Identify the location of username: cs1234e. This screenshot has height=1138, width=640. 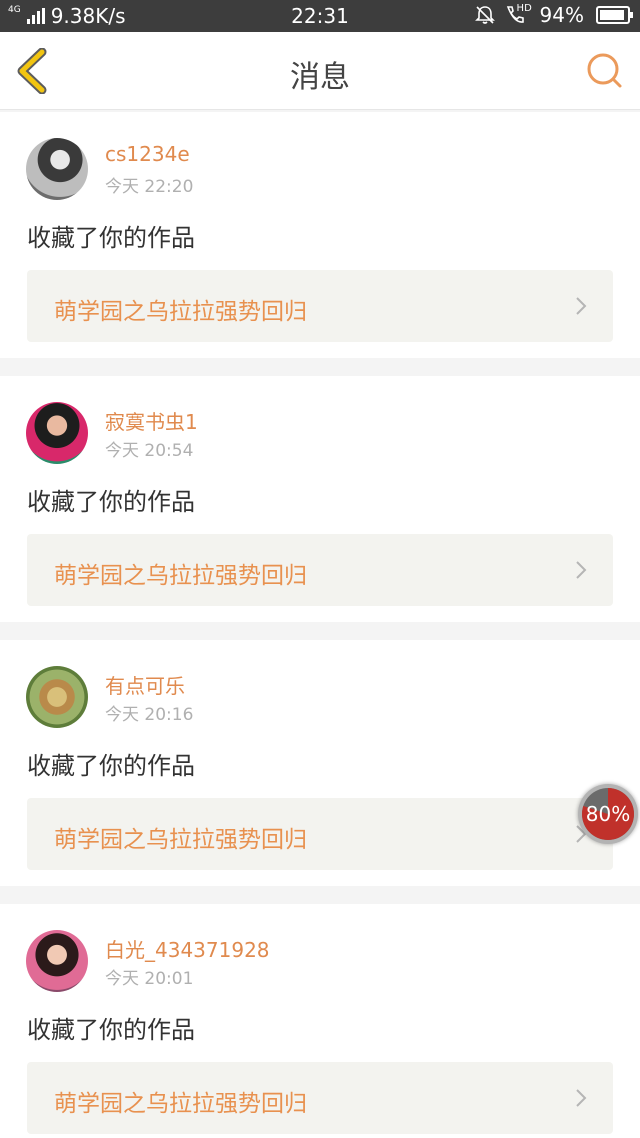
(147, 154).